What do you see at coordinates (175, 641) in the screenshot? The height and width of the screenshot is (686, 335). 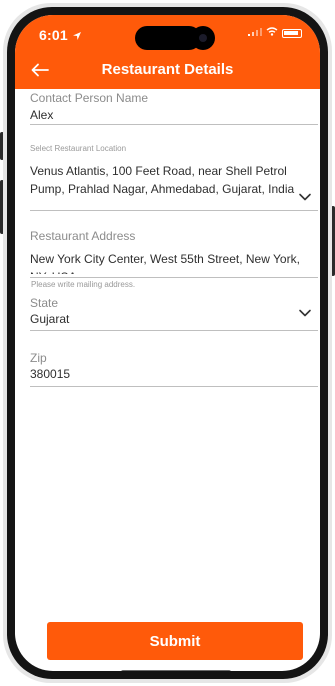 I see `submit-button: Submit` at bounding box center [175, 641].